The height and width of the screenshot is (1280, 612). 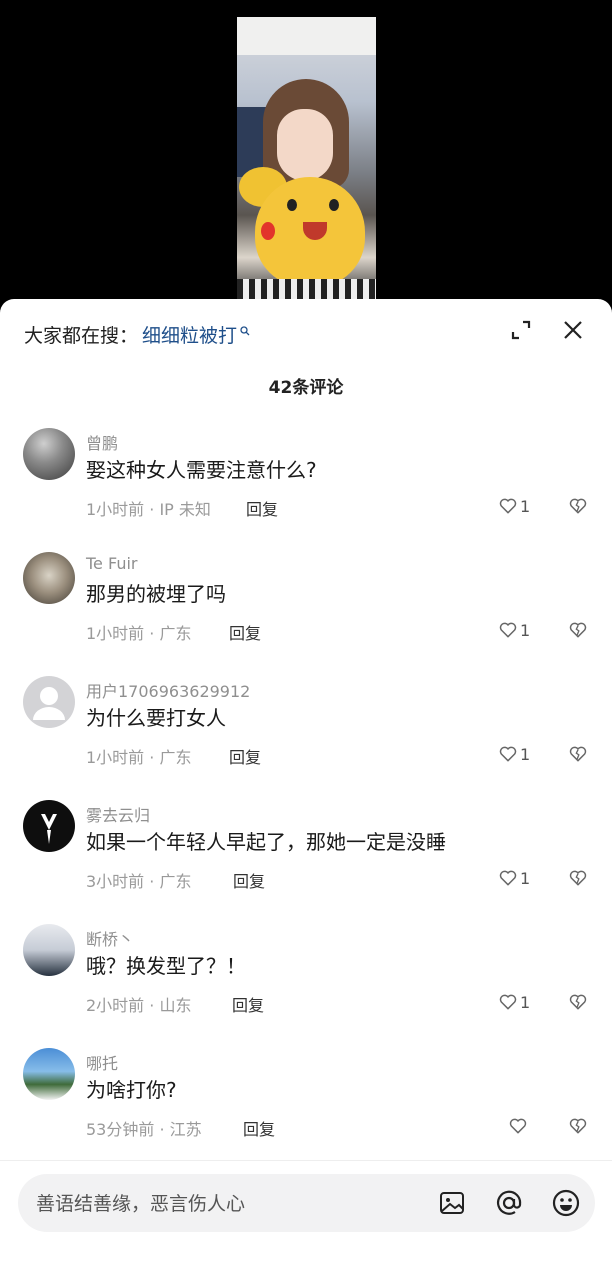 What do you see at coordinates (452, 1203) in the screenshot?
I see `image-icon` at bounding box center [452, 1203].